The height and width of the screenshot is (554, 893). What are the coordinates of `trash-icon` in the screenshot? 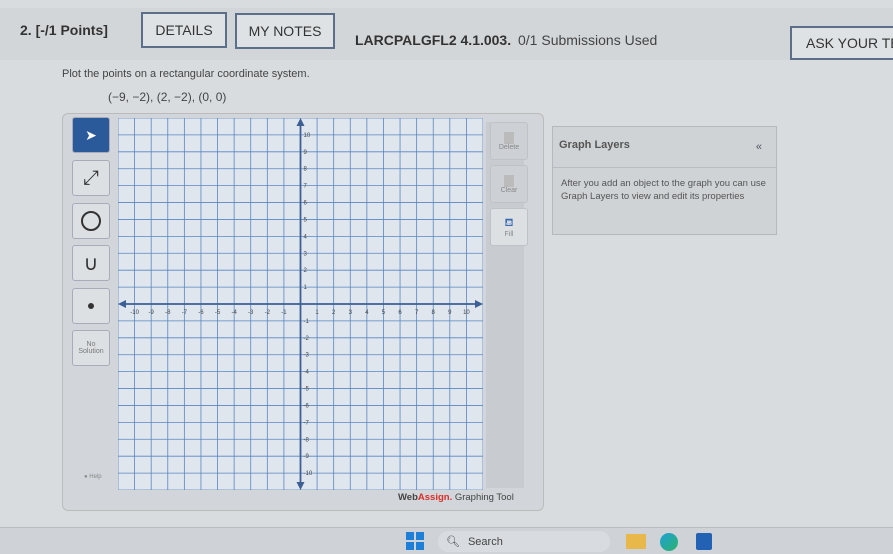 It's located at (509, 180).